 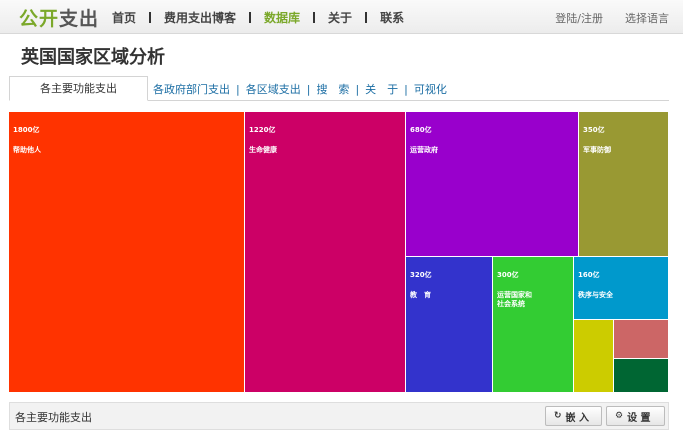 I want to click on refresh-icon: ↻, so click(x=558, y=416).